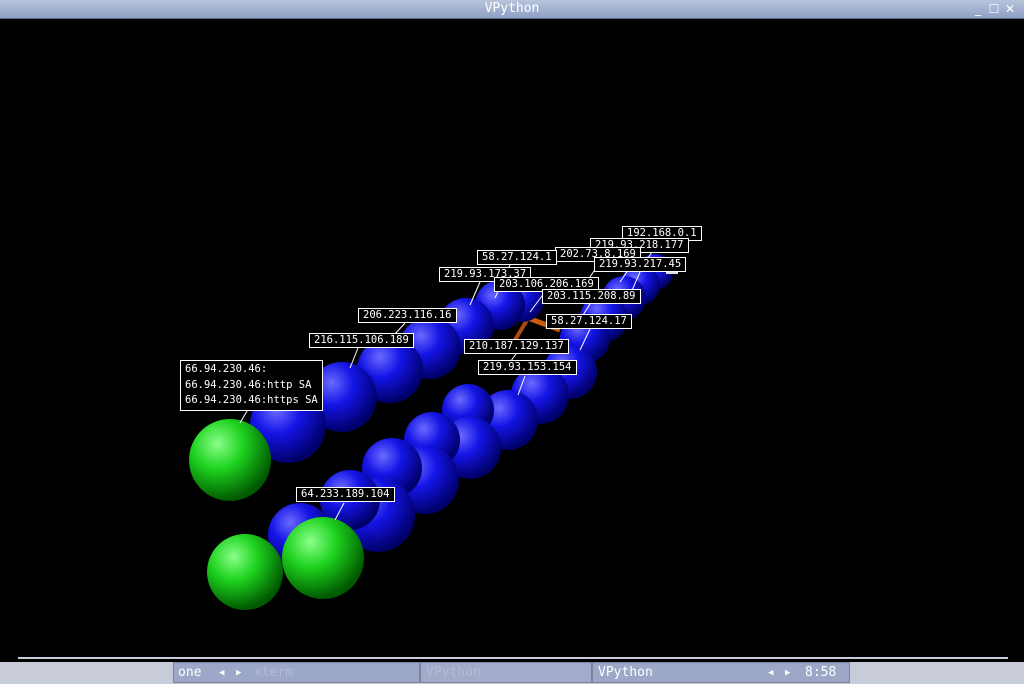  I want to click on workspace-name: one, so click(190, 672).